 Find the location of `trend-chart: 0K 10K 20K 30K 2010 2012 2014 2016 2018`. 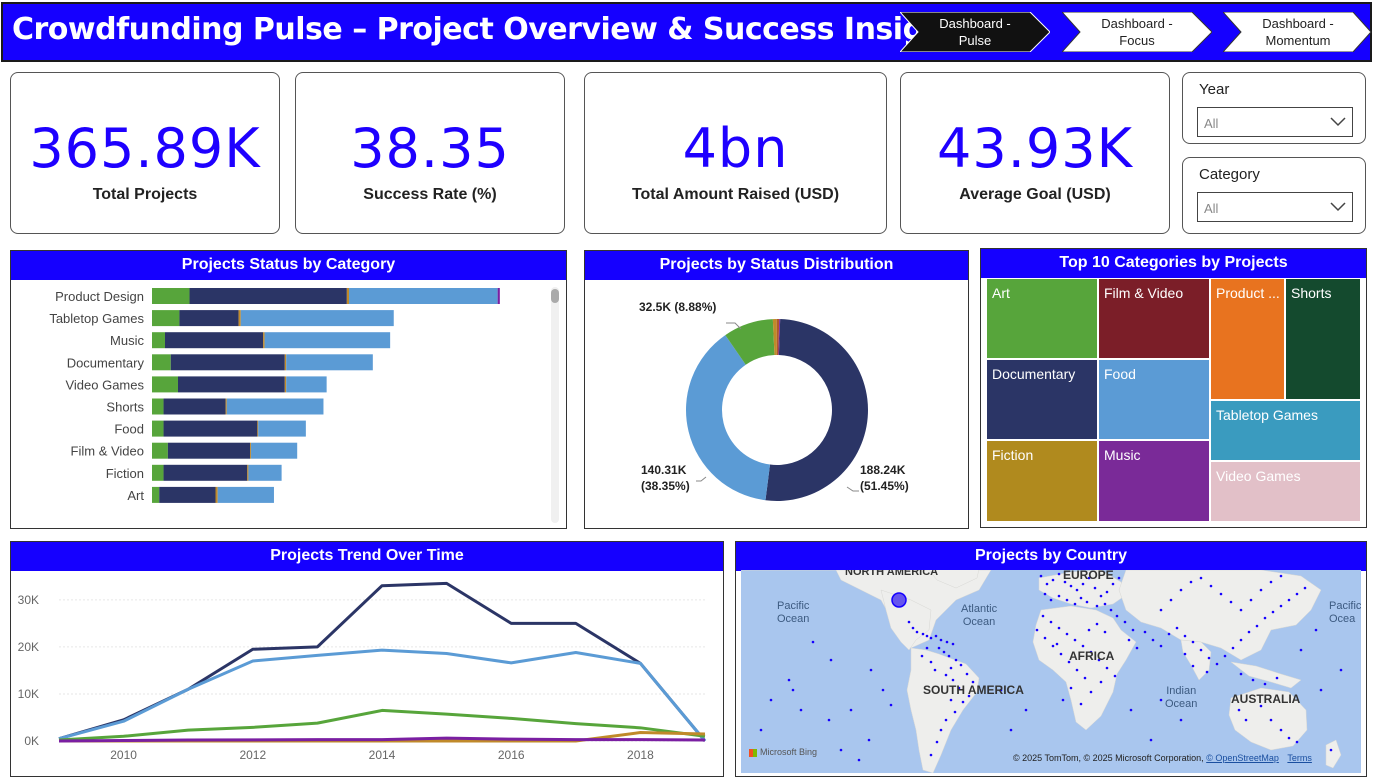

trend-chart: 0K 10K 20K 30K 2010 2012 2014 2016 2018 is located at coordinates (362, 671).